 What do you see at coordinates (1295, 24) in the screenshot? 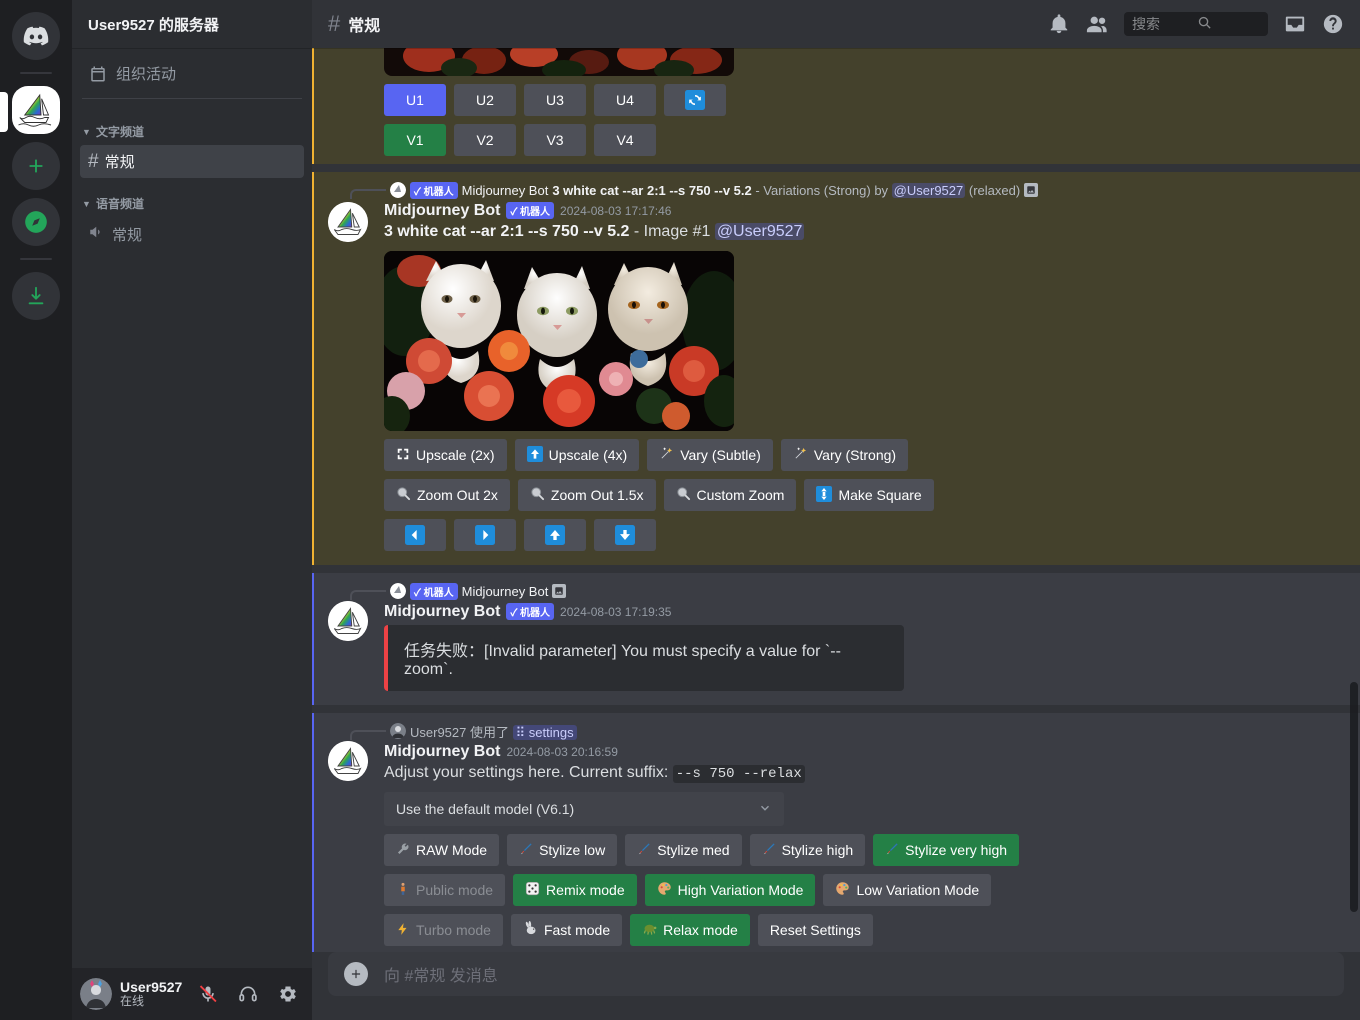
I see `inbox-icon` at bounding box center [1295, 24].